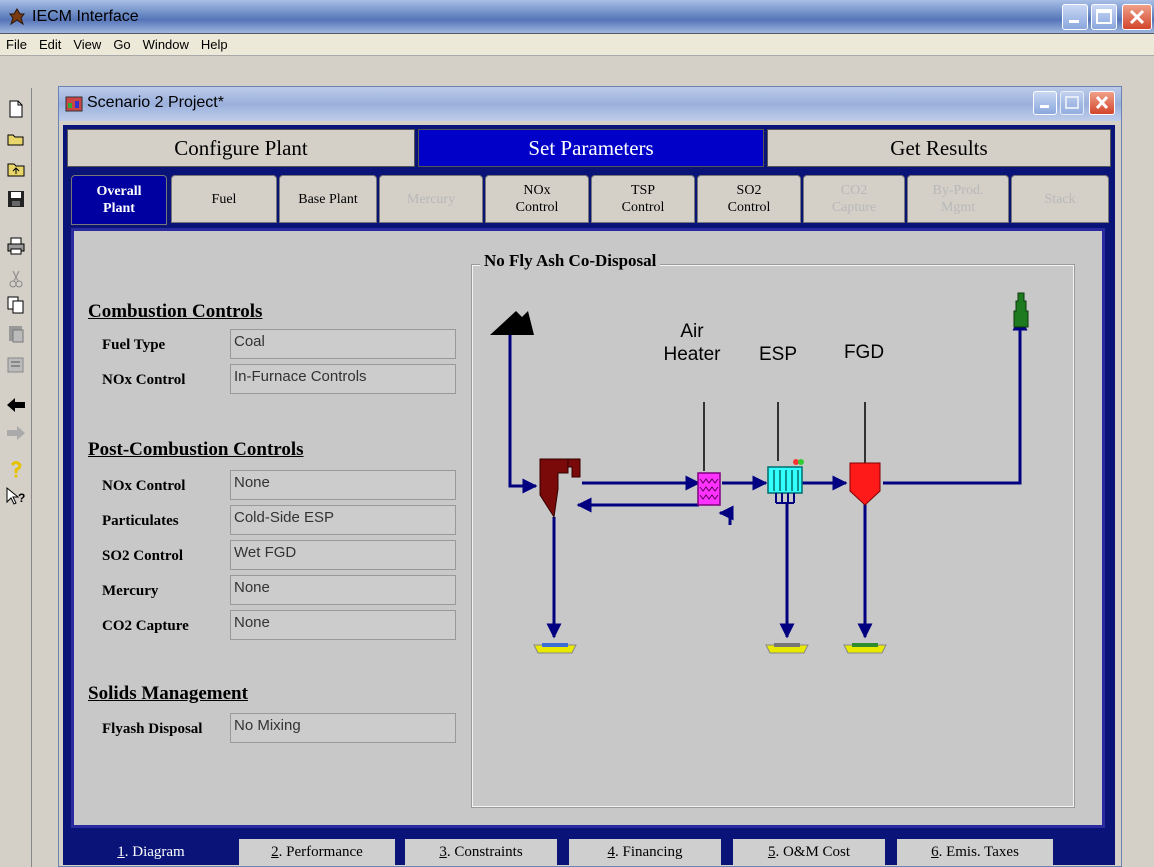 This screenshot has height=867, width=1154. Describe the element at coordinates (343, 555) in the screenshot. I see `so2-control-value: Wet FGD` at that location.